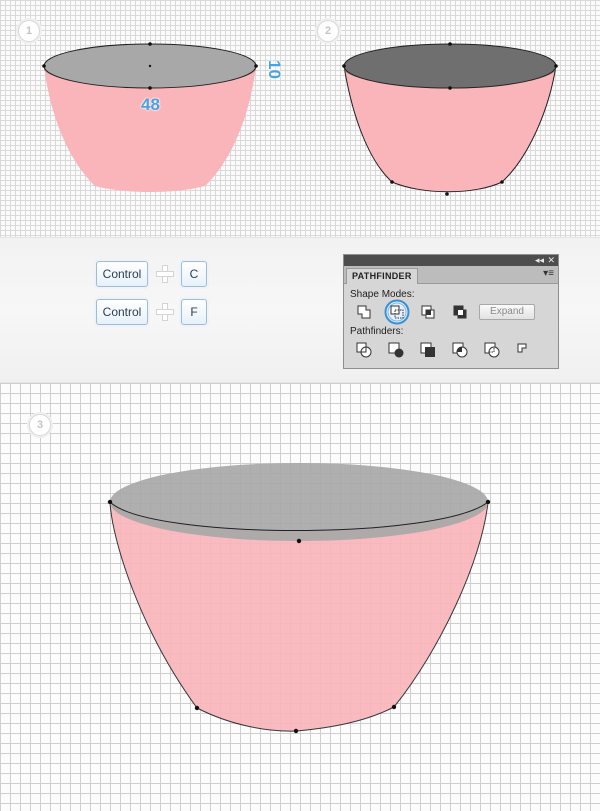 The height and width of the screenshot is (811, 600). I want to click on intersect-icon, so click(428, 312).